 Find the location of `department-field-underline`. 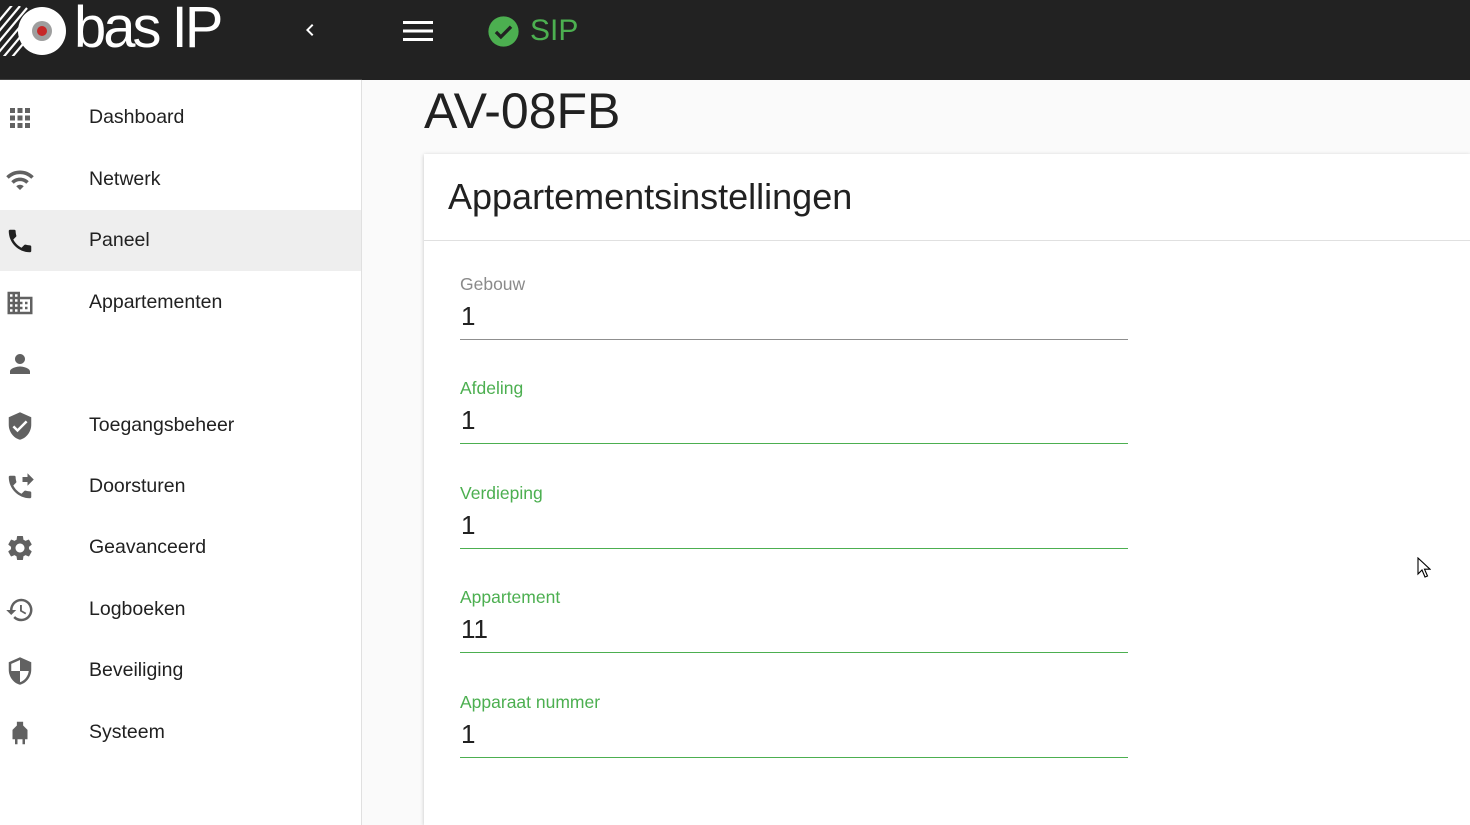

department-field-underline is located at coordinates (794, 443).